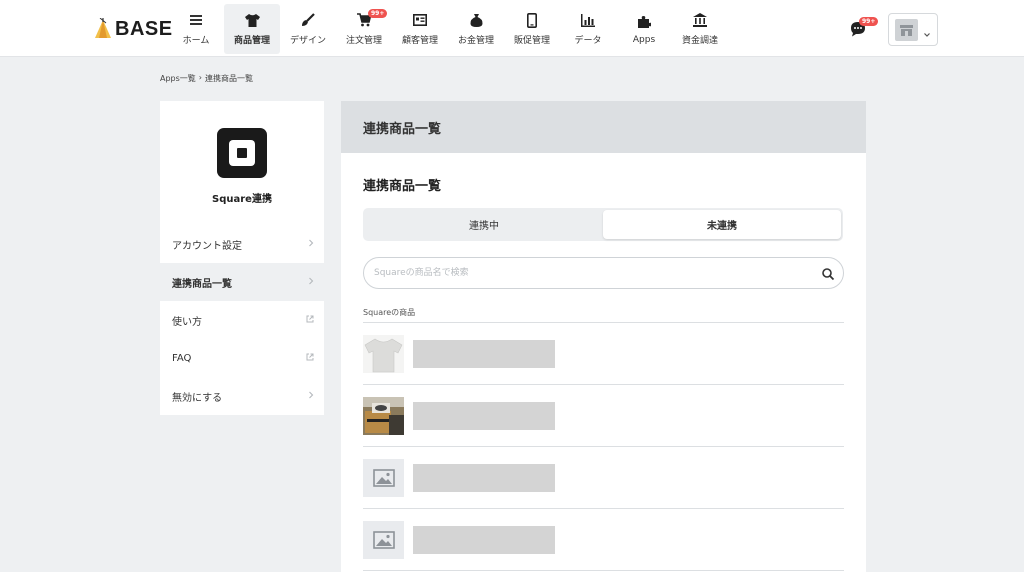 This screenshot has height=572, width=1024. Describe the element at coordinates (308, 20) in the screenshot. I see `brush-icon` at that location.